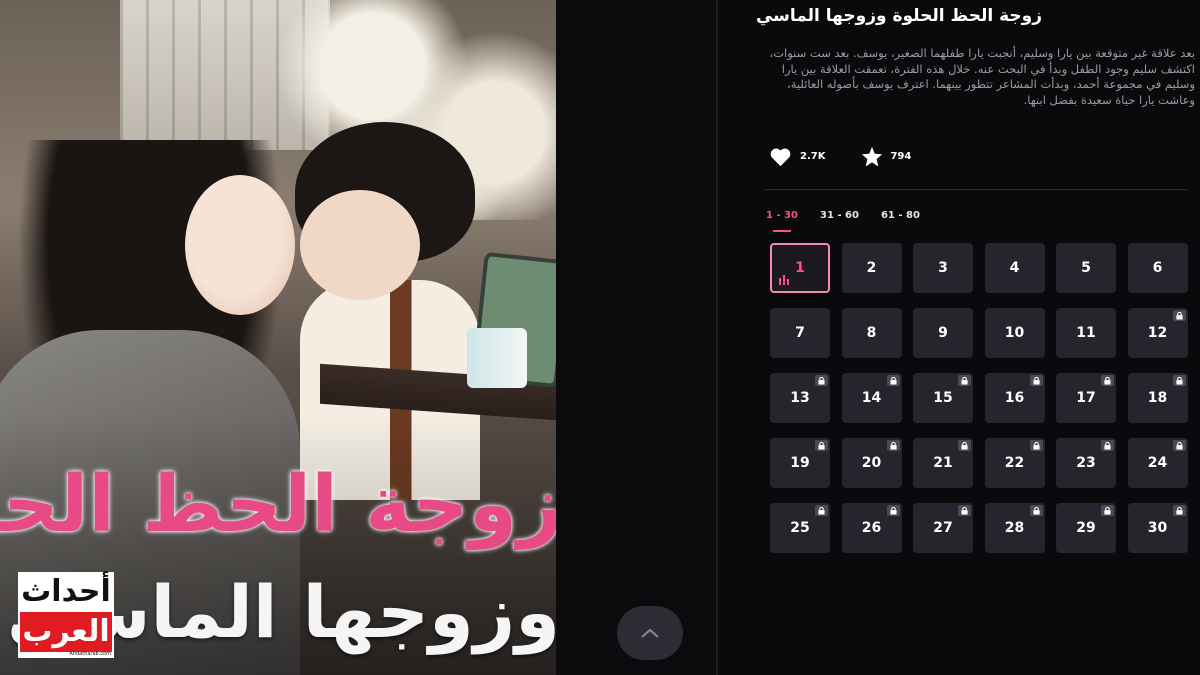  Describe the element at coordinates (1086, 398) in the screenshot. I see `episode-button: 17` at that location.